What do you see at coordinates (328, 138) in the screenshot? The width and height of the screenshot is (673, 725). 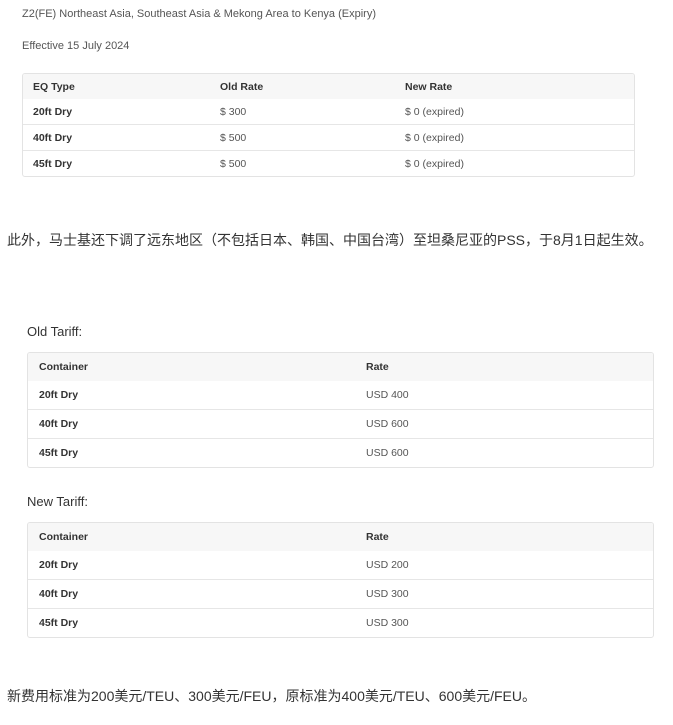 I see `table-row: 40ft Dry $ 500 $ 0 (expired)` at bounding box center [328, 138].